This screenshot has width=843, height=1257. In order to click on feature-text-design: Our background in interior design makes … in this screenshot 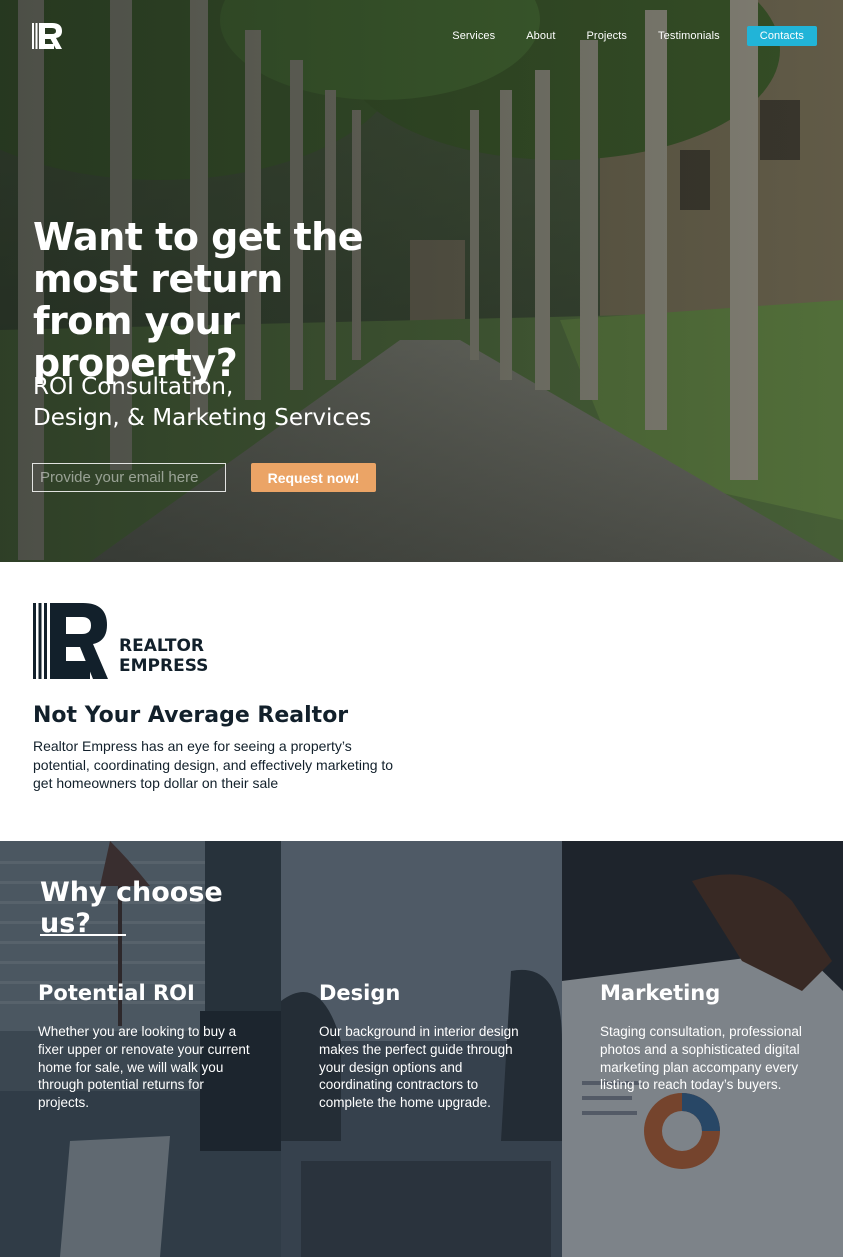, I will do `click(419, 1067)`.